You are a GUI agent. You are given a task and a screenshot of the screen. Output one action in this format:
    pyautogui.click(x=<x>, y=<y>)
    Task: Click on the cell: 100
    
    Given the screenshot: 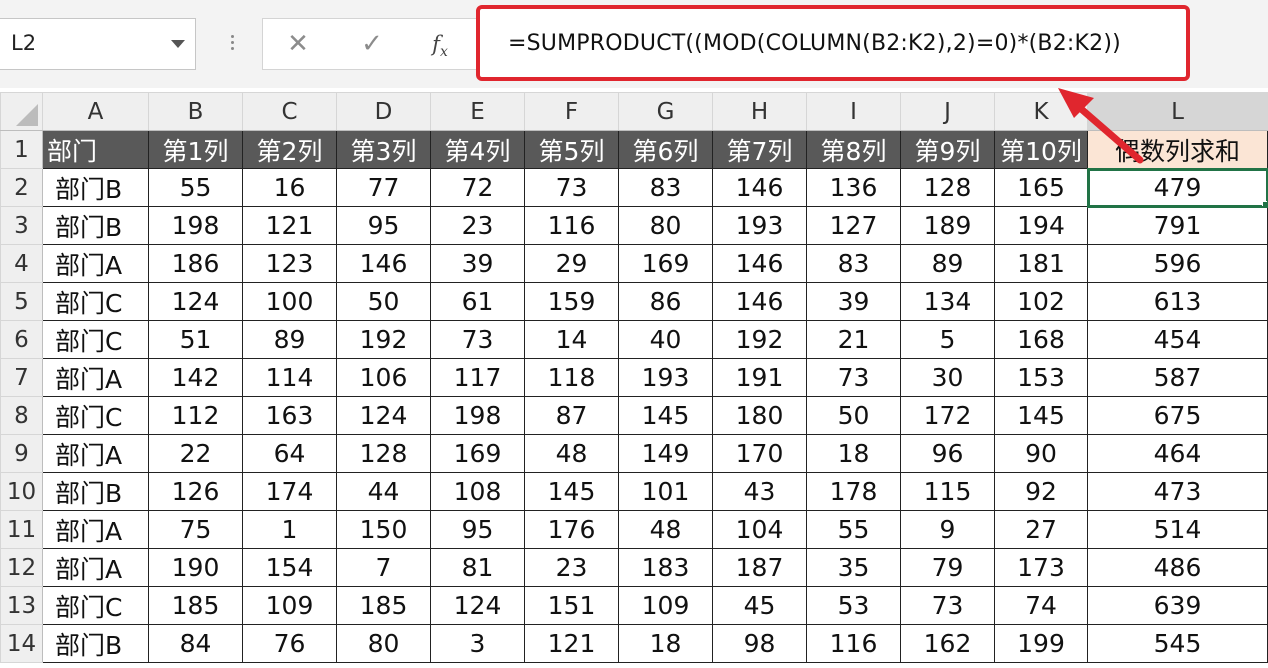 What is the action you would take?
    pyautogui.click(x=289, y=301)
    